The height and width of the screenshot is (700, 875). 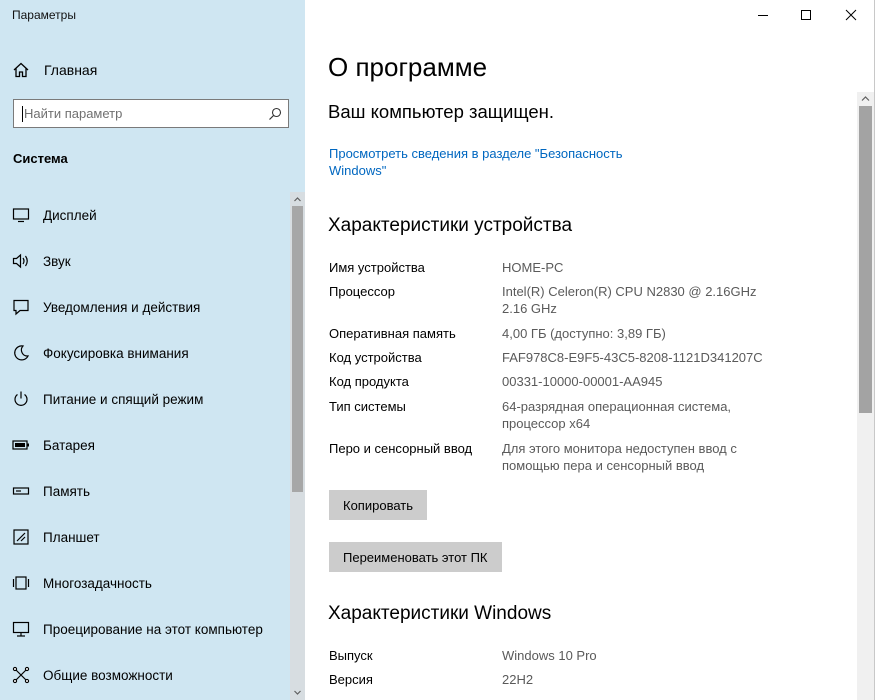 What do you see at coordinates (297, 349) in the screenshot?
I see `sidebar-scrollbar-thumb` at bounding box center [297, 349].